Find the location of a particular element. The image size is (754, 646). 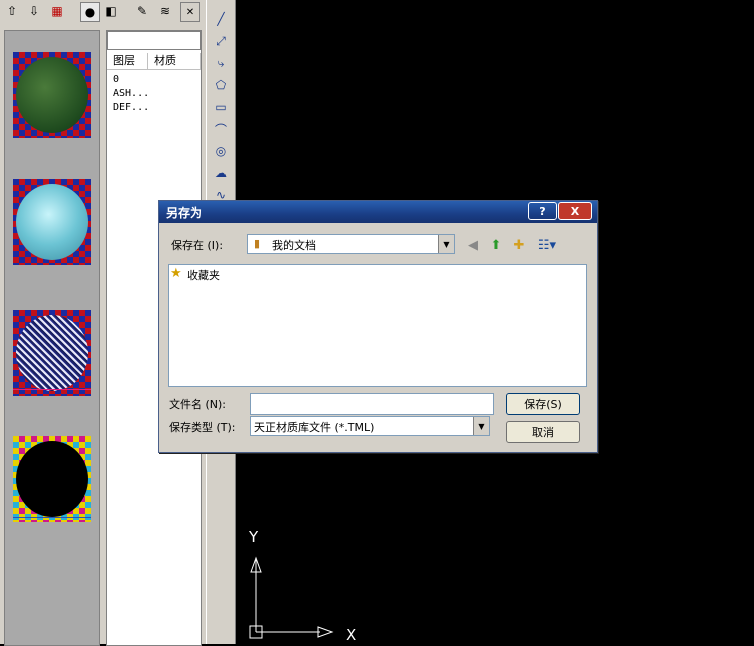

view-menu-icon: ☷▾ is located at coordinates (547, 245).